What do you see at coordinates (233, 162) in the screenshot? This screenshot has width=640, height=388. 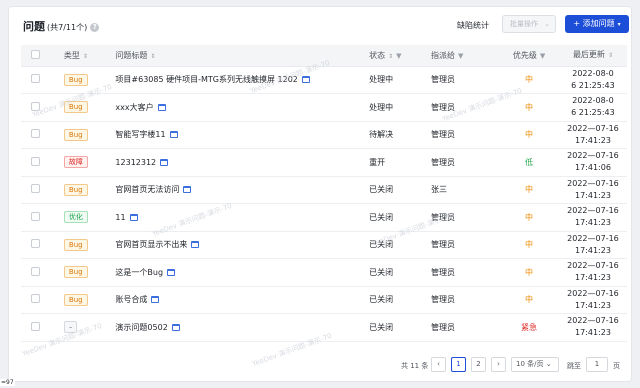 I see `title-cell: 12312312` at bounding box center [233, 162].